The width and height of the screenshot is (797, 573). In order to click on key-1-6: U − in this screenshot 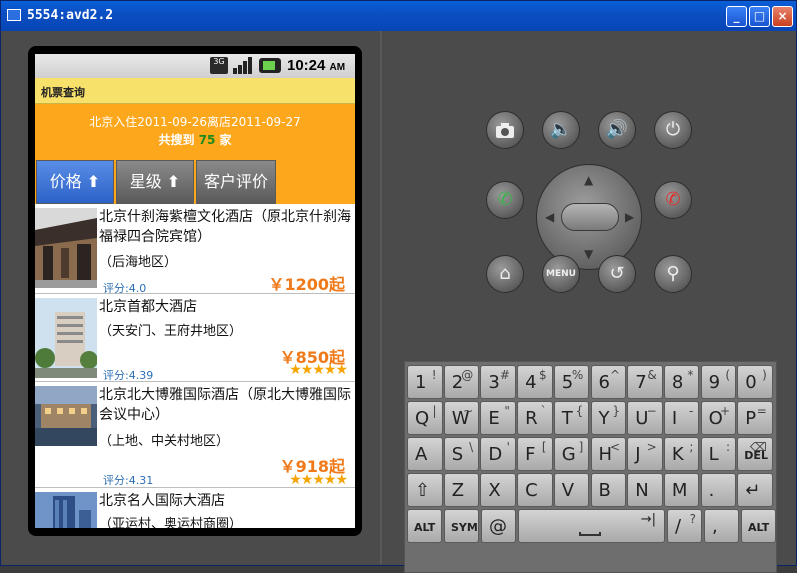, I will do `click(645, 418)`.